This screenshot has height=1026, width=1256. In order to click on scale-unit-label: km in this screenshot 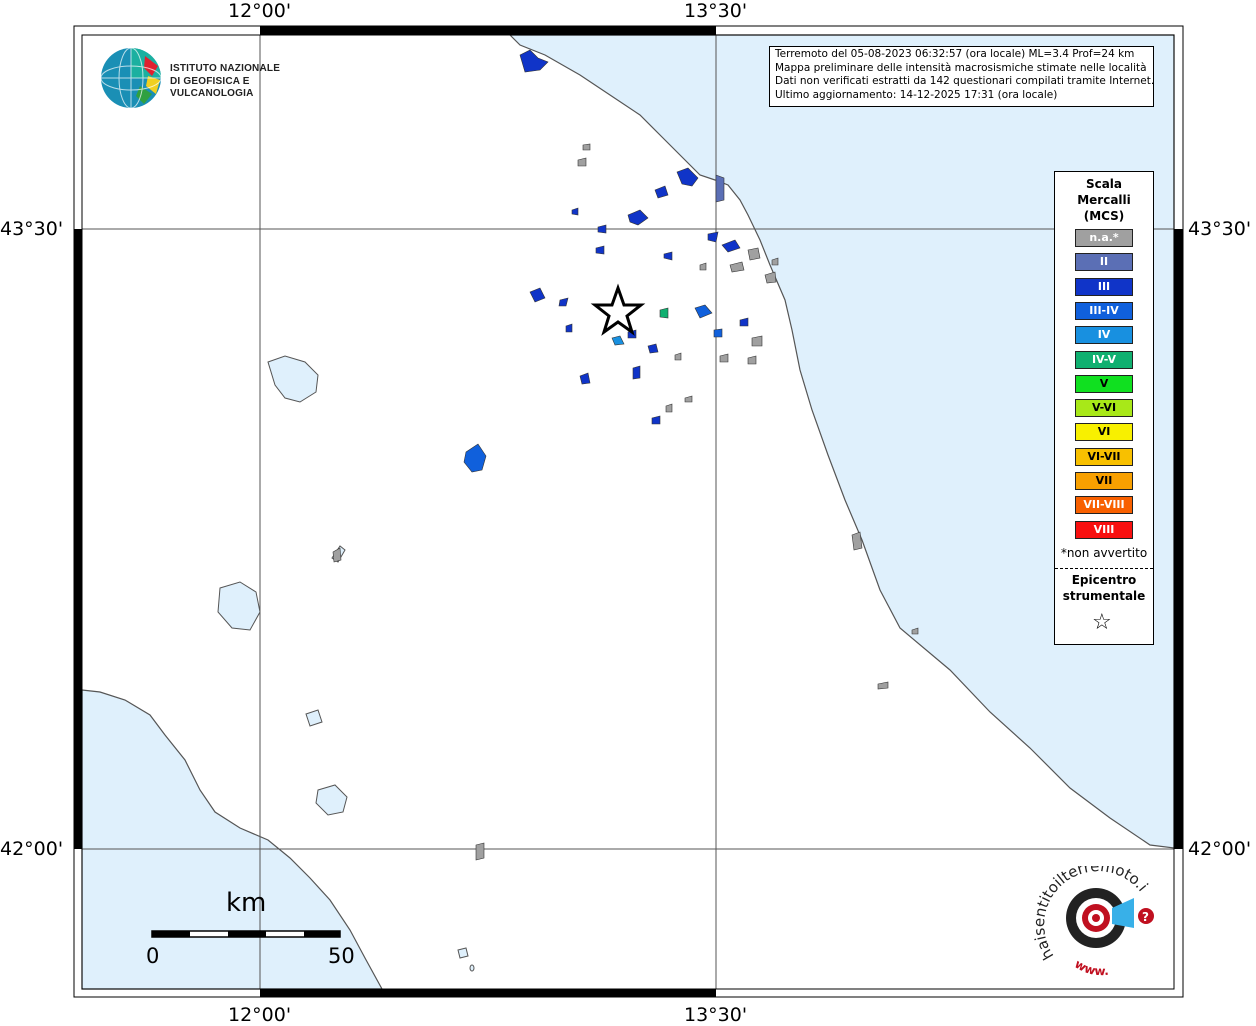, I will do `click(246, 903)`.